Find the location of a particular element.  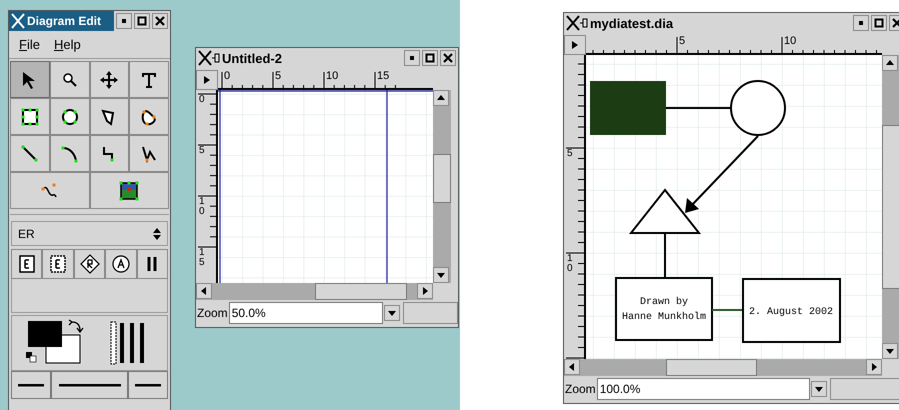

ellipse-tool-icon is located at coordinates (70, 116).